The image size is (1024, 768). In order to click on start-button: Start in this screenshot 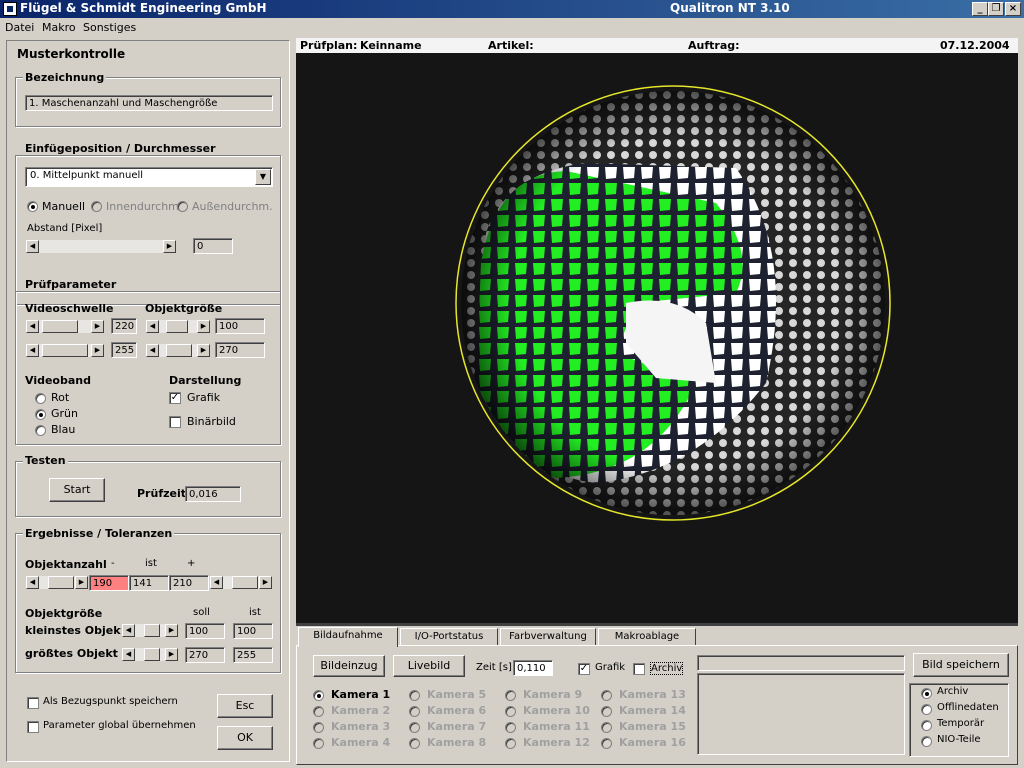, I will do `click(77, 490)`.